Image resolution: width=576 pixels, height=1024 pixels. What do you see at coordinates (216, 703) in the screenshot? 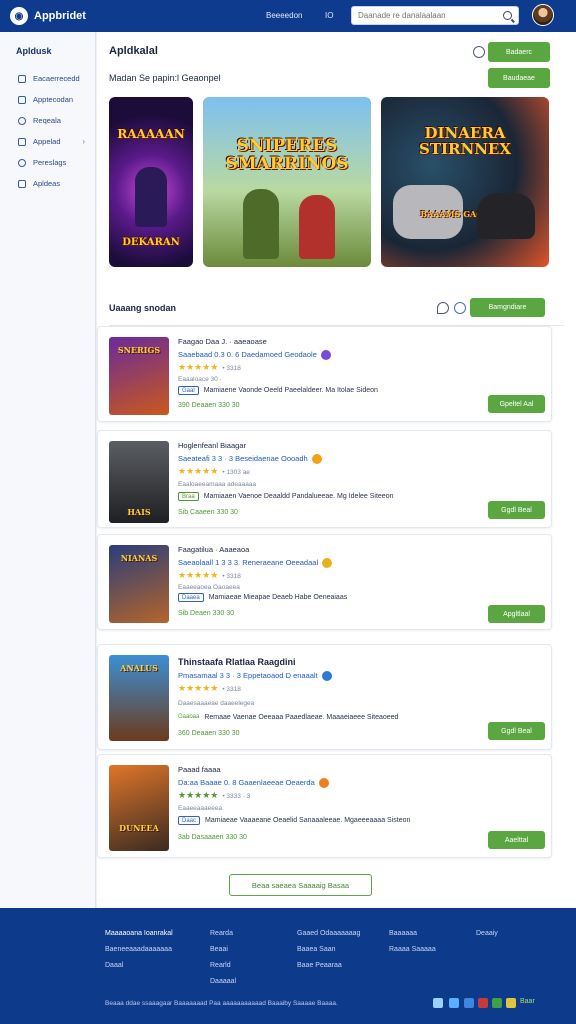
I see `game-meta: Daaesaaaeae daaeelegea` at bounding box center [216, 703].